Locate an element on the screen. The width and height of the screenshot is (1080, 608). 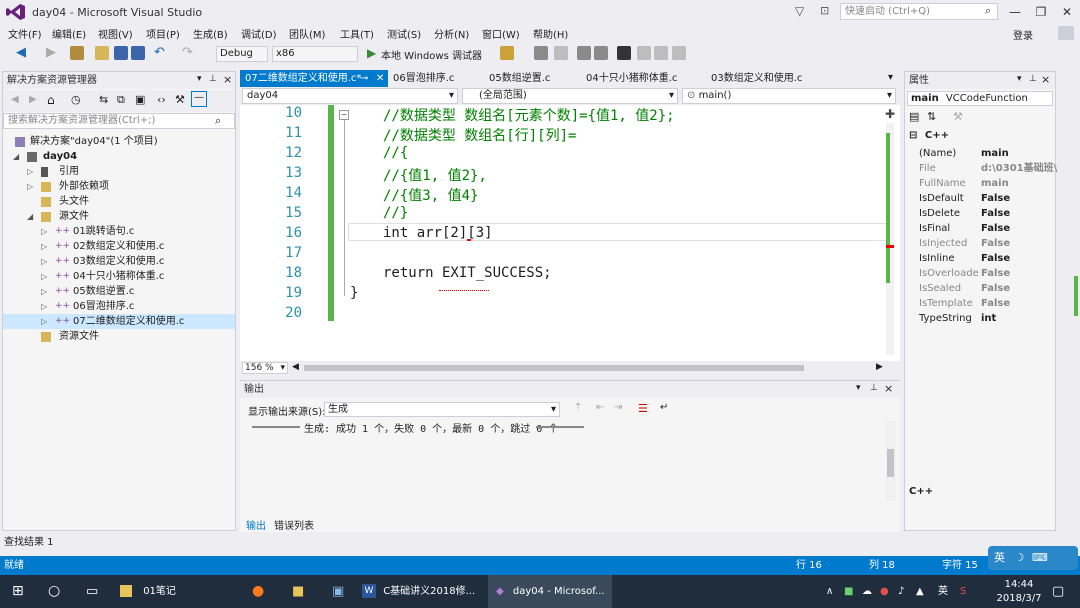
function-nav-dropdown: ⊙ main() ▾ is located at coordinates (789, 96).